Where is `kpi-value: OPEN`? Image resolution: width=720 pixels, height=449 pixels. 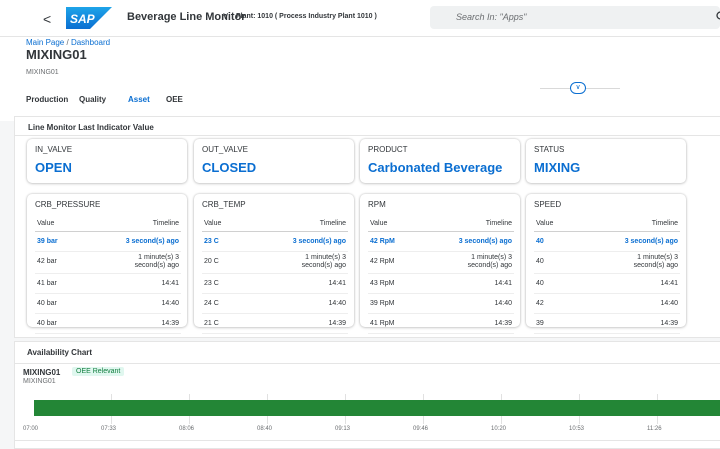
kpi-value: OPEN is located at coordinates (53, 167).